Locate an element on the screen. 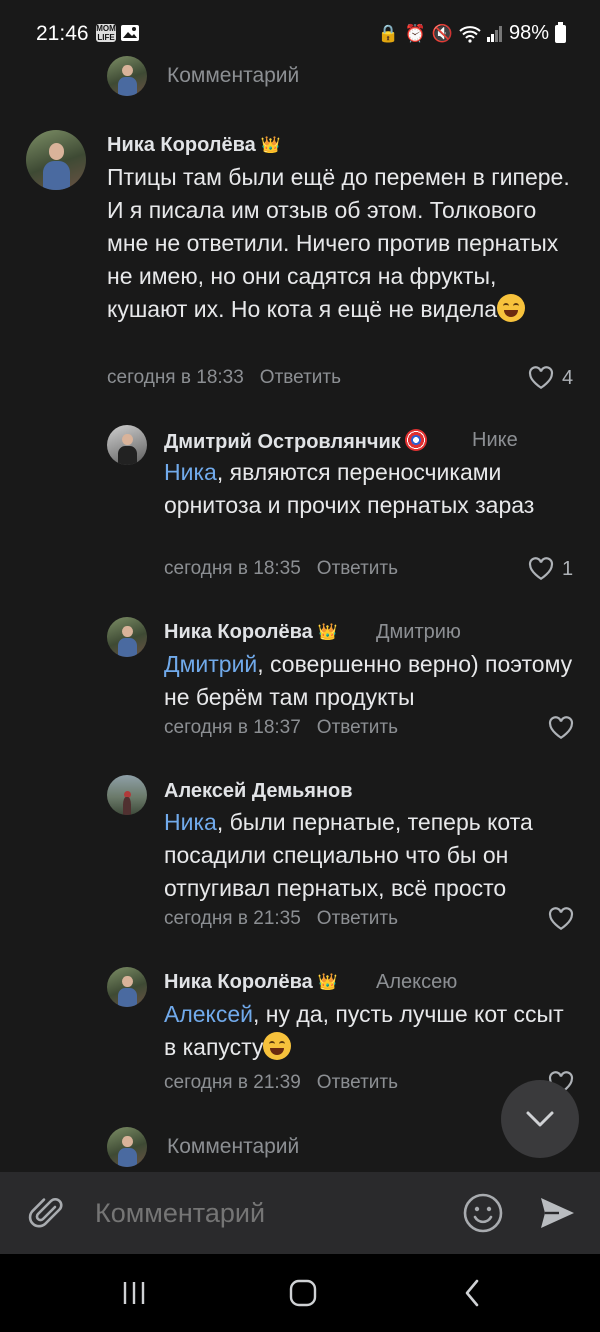  battery-percent: 98% is located at coordinates (528, 33).